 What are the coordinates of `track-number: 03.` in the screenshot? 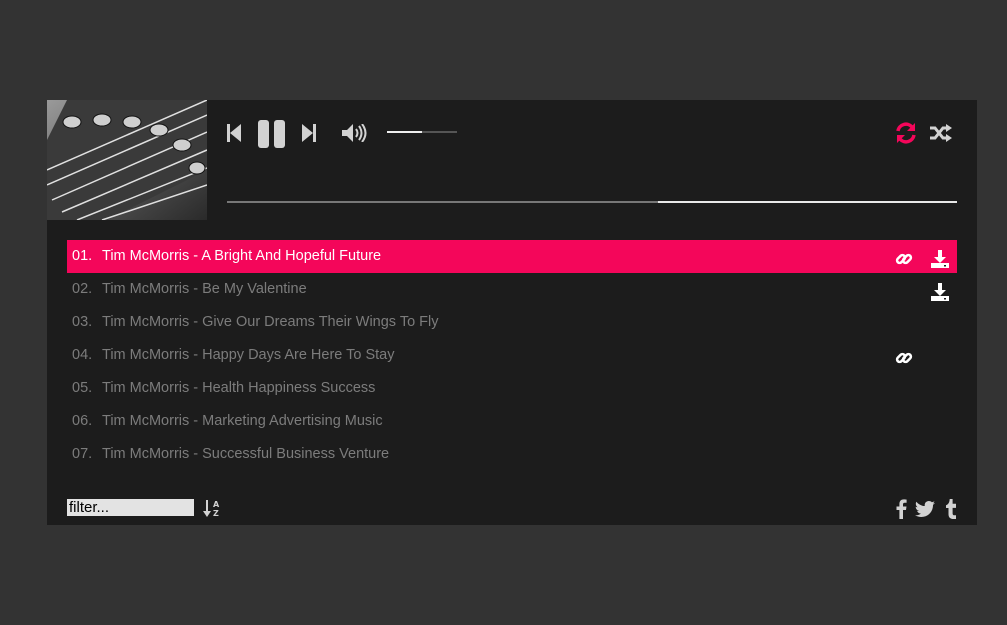 It's located at (82, 322).